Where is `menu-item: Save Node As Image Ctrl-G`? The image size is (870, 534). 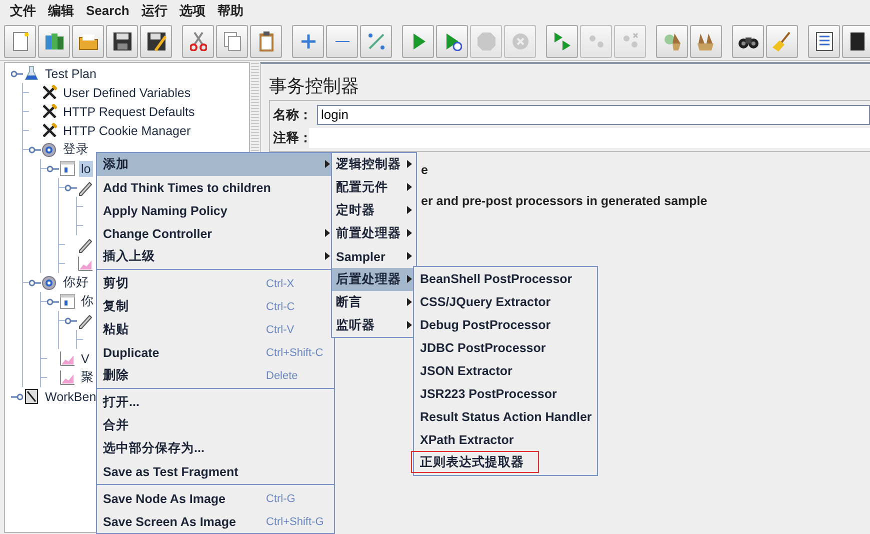 menu-item: Save Node As Image Ctrl-G is located at coordinates (215, 498).